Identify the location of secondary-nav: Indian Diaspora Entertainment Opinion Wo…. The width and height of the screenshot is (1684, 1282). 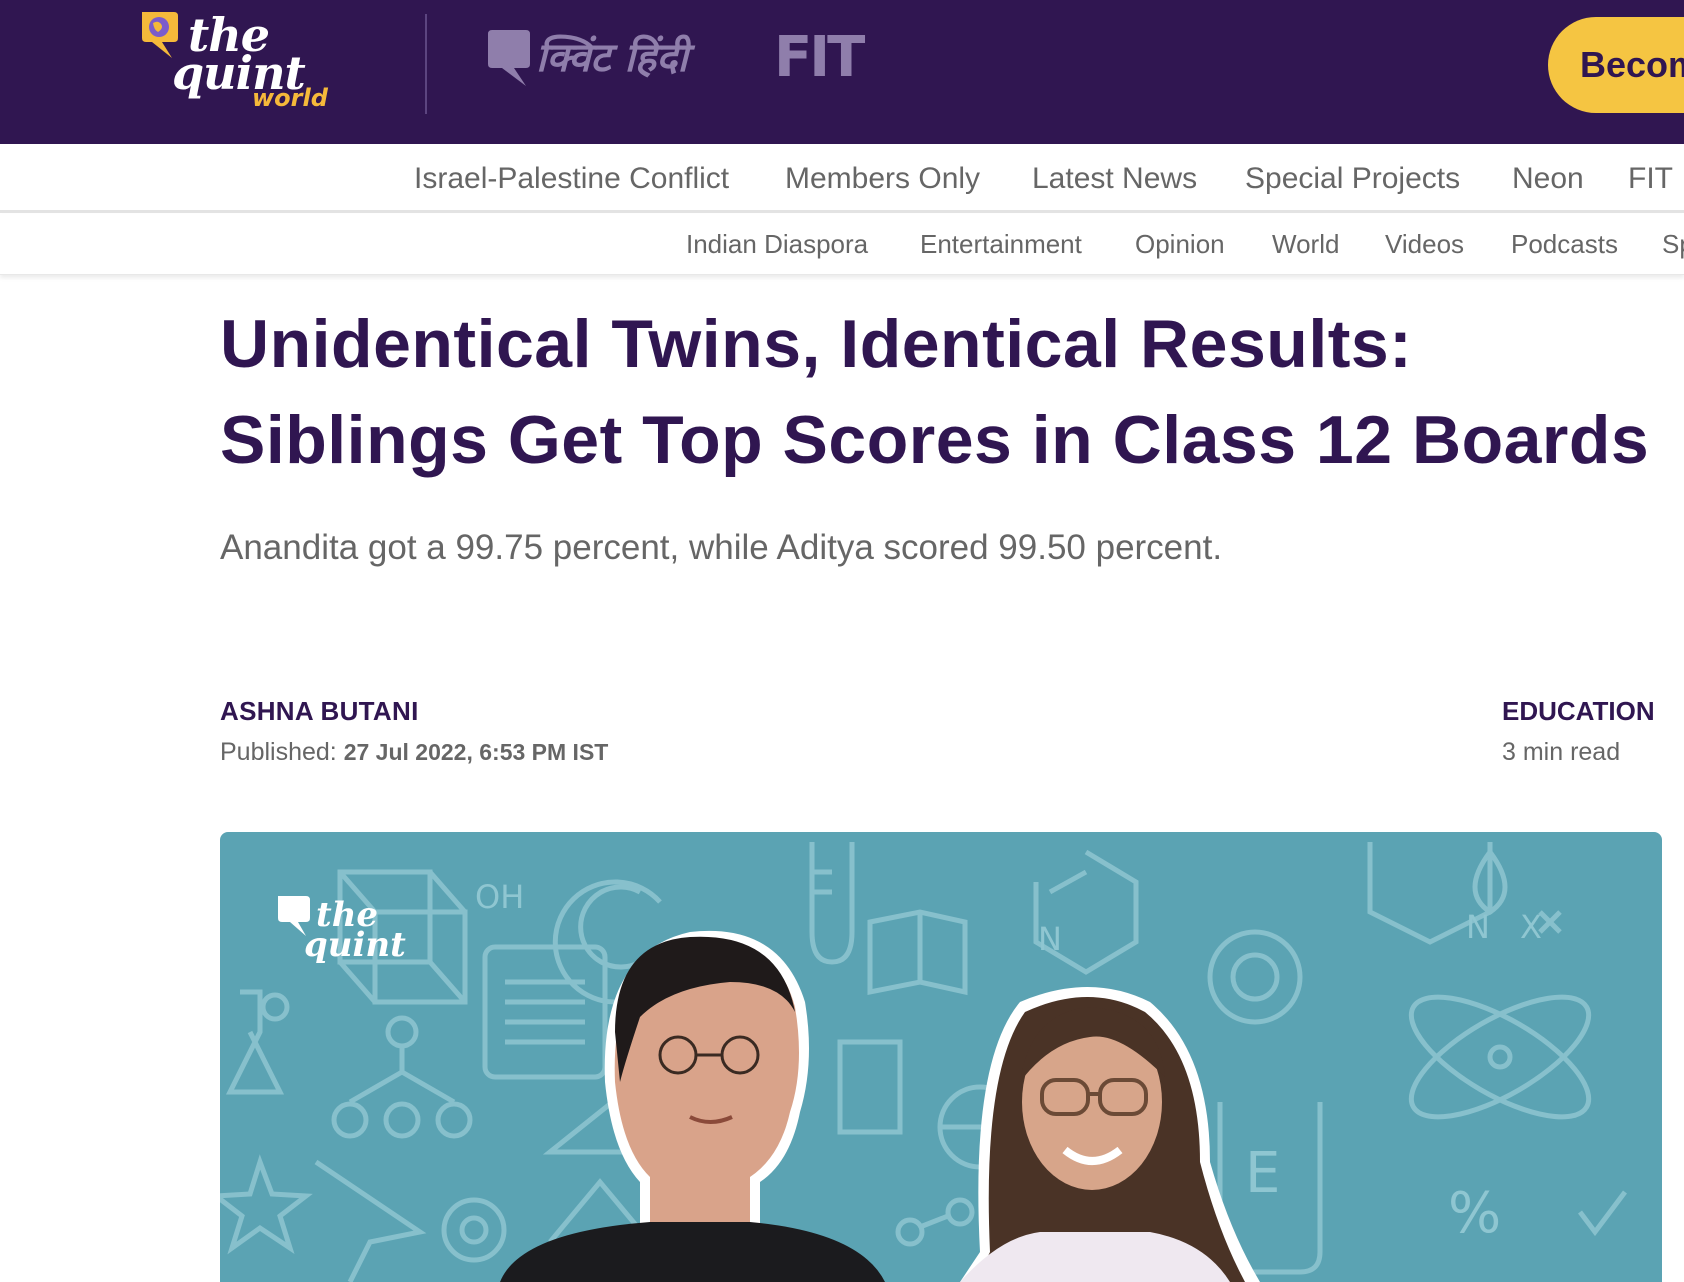
(842, 244).